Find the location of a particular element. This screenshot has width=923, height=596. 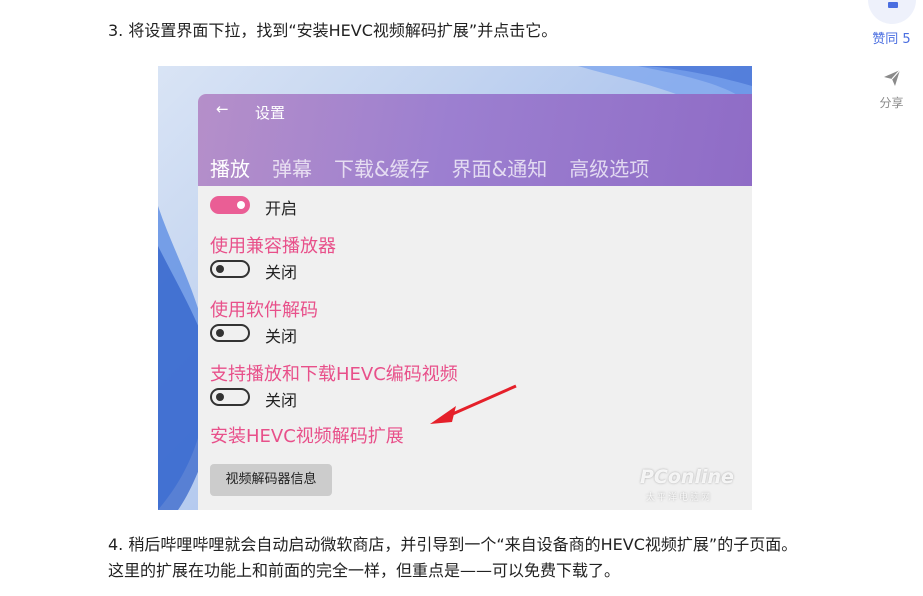

paper-plane-icon is located at coordinates (892, 78).